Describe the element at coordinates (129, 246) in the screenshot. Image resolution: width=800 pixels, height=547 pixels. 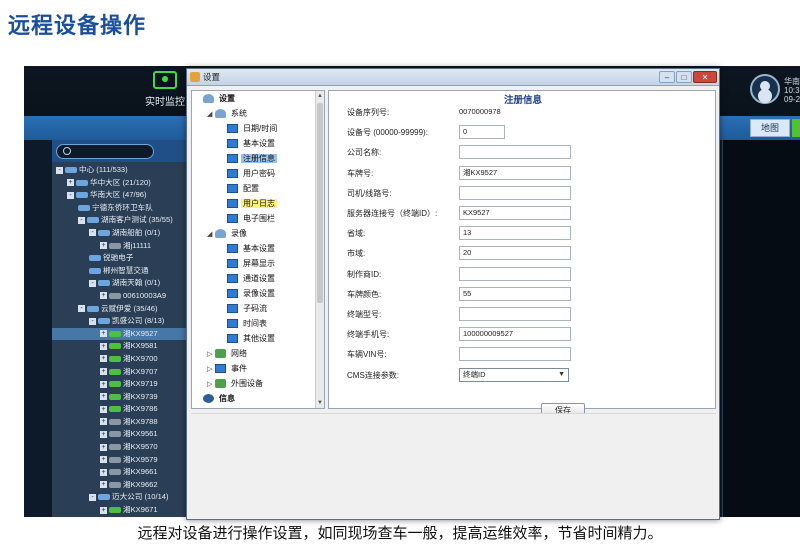
I see `device-tree-row: + 湘j11111` at that location.